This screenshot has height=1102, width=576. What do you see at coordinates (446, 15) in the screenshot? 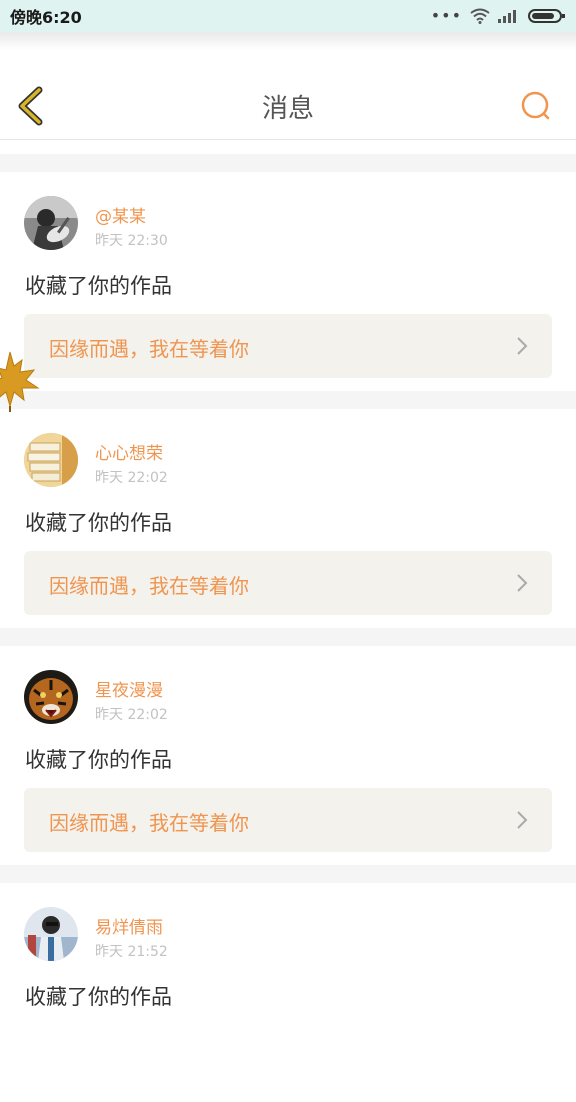
I see `more-dots-icon: •••` at bounding box center [446, 15].